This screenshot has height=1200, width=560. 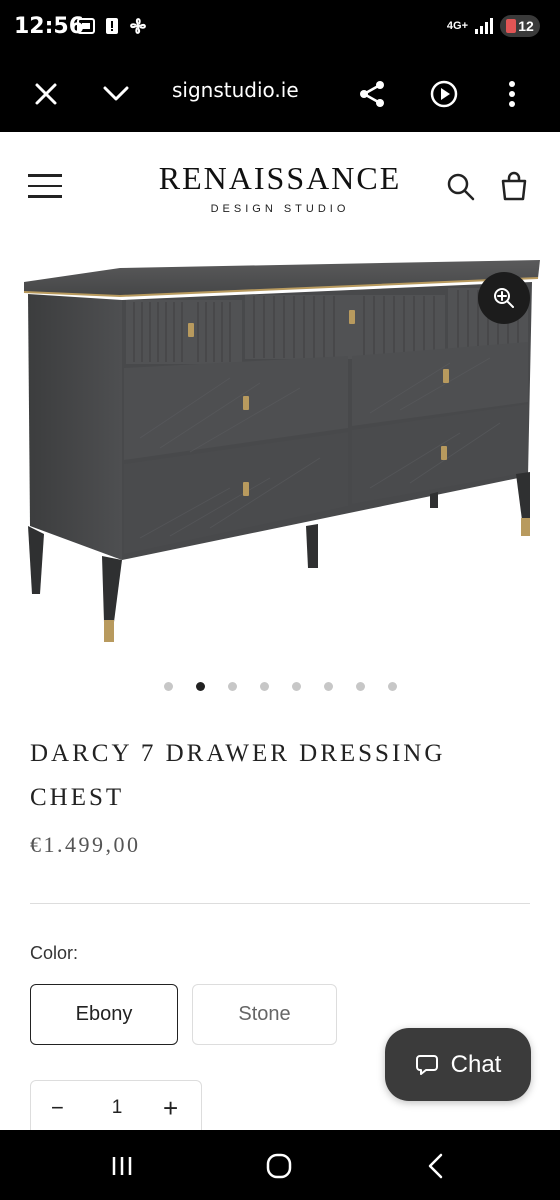 What do you see at coordinates (138, 26) in the screenshot?
I see `fan-icon` at bounding box center [138, 26].